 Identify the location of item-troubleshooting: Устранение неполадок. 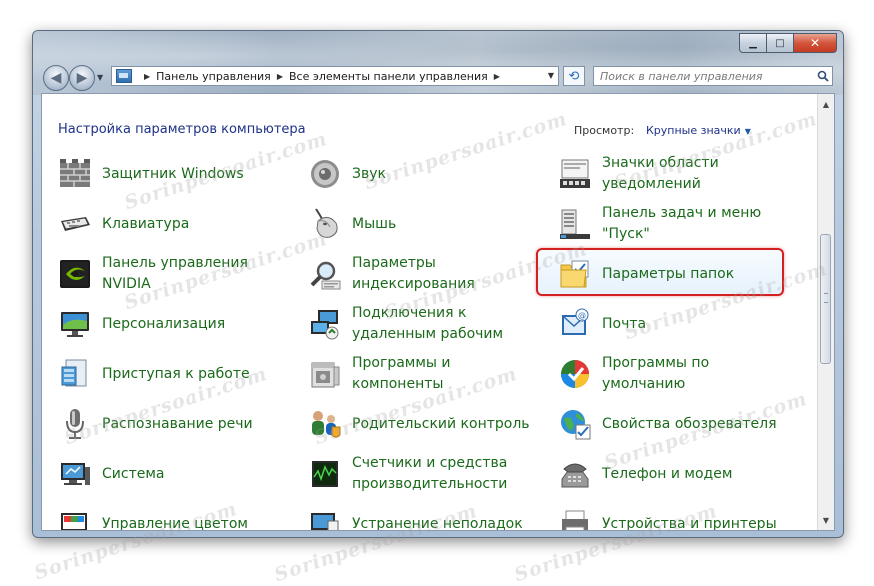
(412, 516).